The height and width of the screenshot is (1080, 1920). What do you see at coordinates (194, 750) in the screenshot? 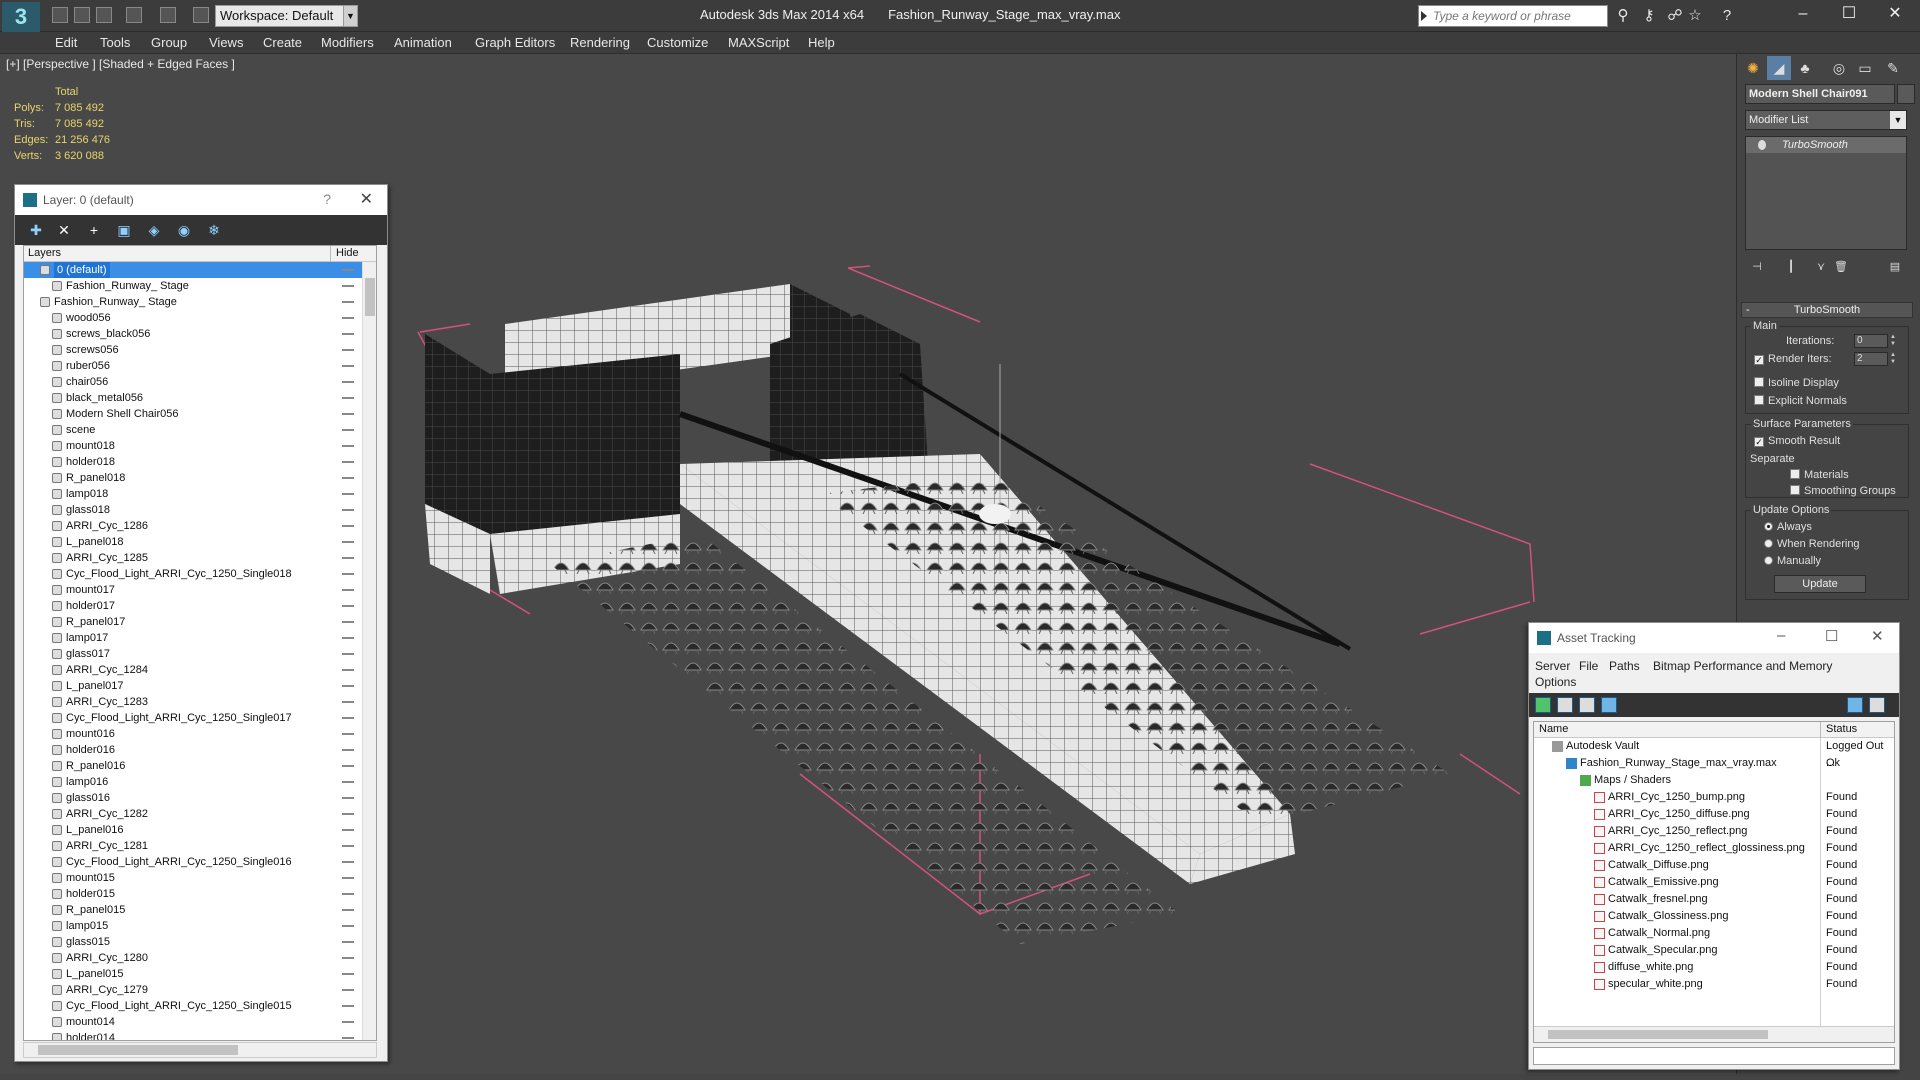
I see `layer-row: holder016` at bounding box center [194, 750].